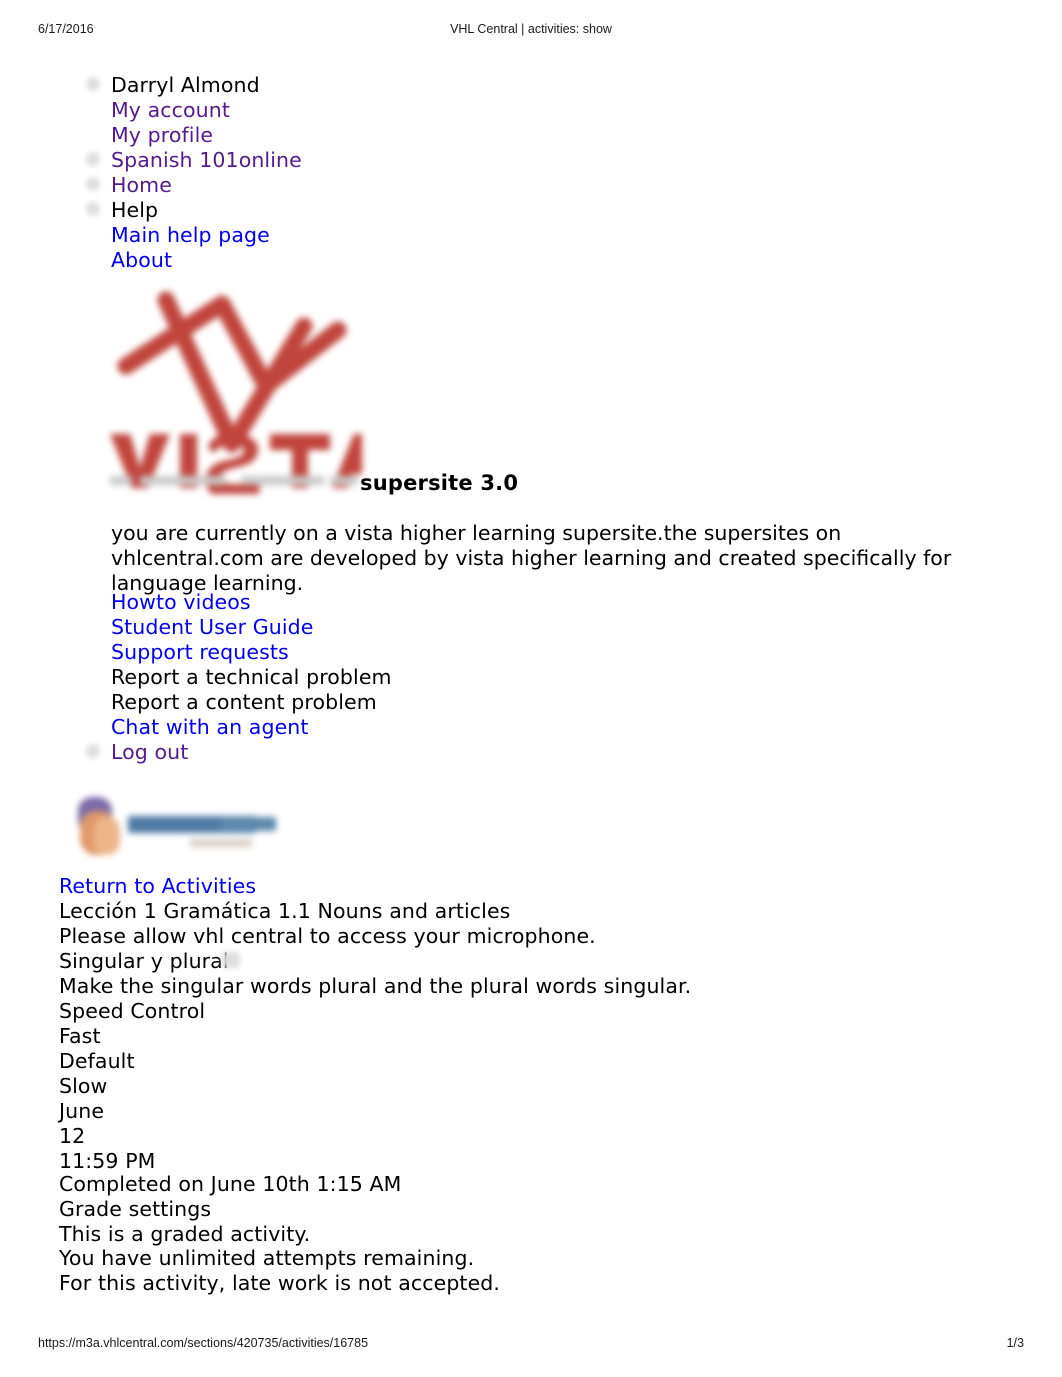 The image size is (1062, 1377). Describe the element at coordinates (190, 235) in the screenshot. I see `nav-link-main-help-page: Main help page` at that location.